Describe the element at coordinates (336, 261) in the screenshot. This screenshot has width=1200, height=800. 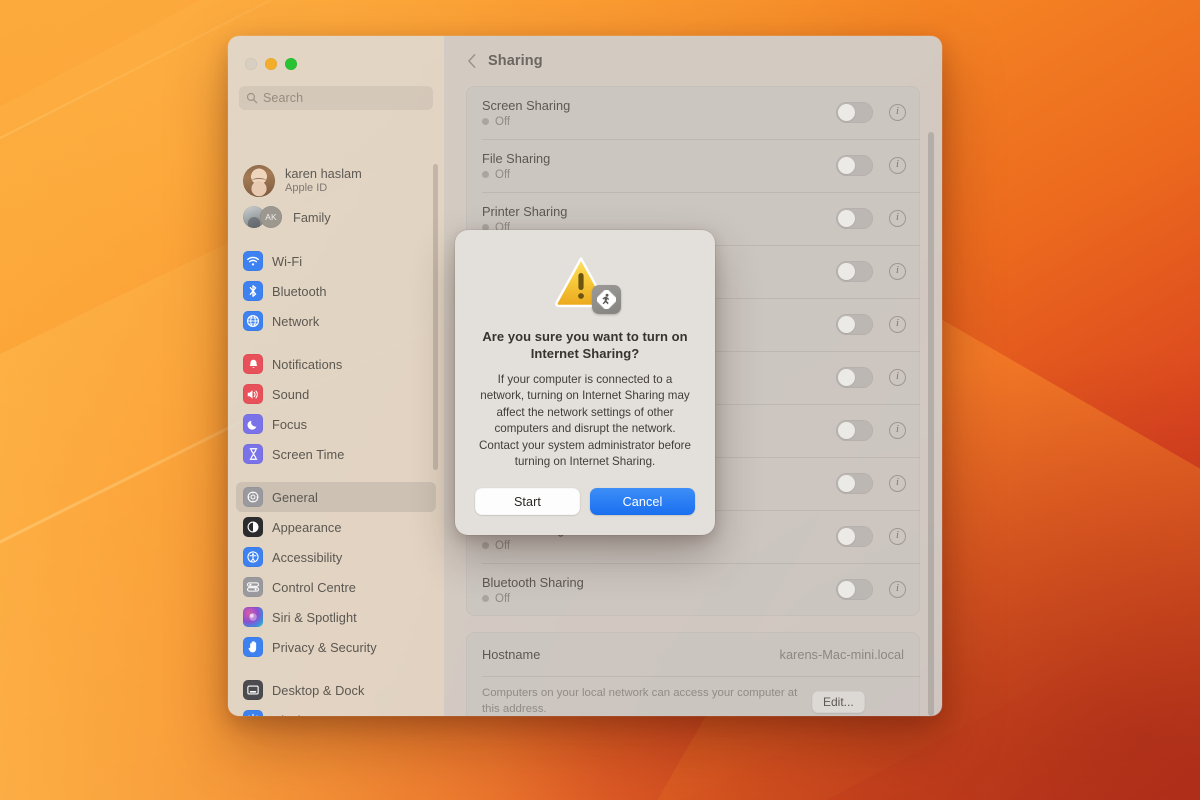
I see `sidebar-item-wi-fi: Wi-Fi` at that location.